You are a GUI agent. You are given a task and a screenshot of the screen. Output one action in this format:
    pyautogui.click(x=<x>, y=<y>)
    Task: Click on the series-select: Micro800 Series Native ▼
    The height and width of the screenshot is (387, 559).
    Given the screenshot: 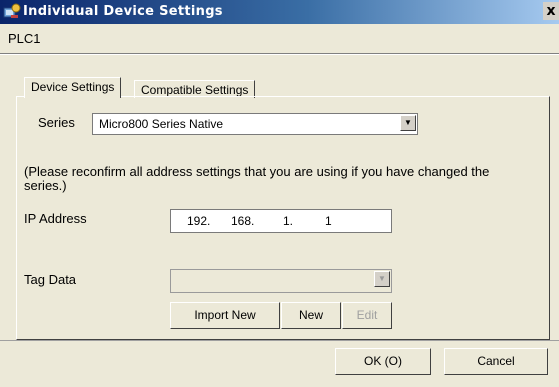 What is the action you would take?
    pyautogui.click(x=255, y=124)
    